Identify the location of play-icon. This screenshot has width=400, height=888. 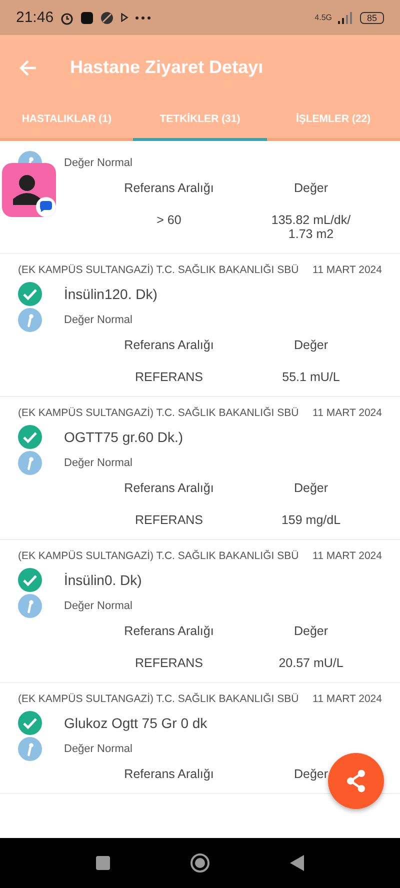
(124, 17).